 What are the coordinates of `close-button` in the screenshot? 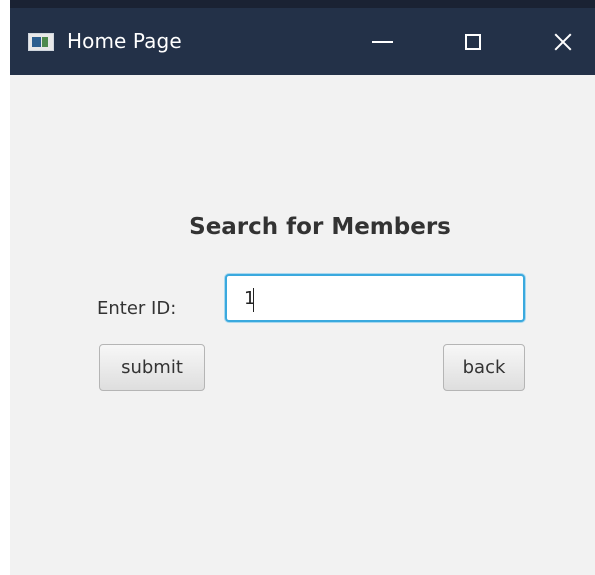 It's located at (562, 41).